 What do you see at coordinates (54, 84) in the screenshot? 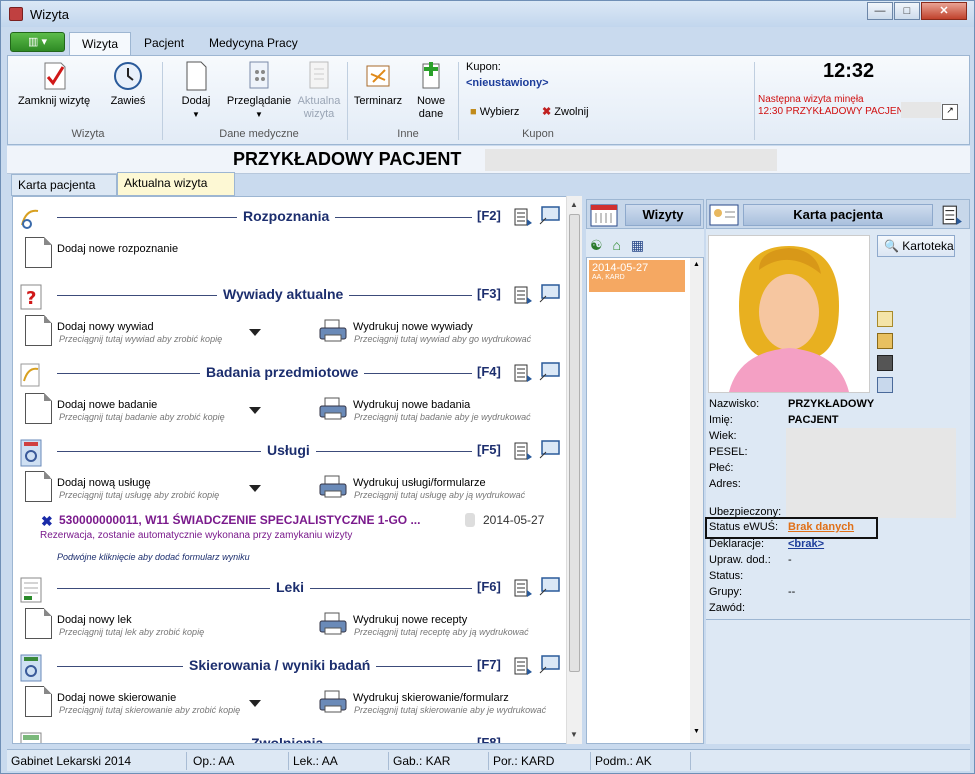
I see `zamknij-wizyte-button: Zamknij wizytę` at bounding box center [54, 84].